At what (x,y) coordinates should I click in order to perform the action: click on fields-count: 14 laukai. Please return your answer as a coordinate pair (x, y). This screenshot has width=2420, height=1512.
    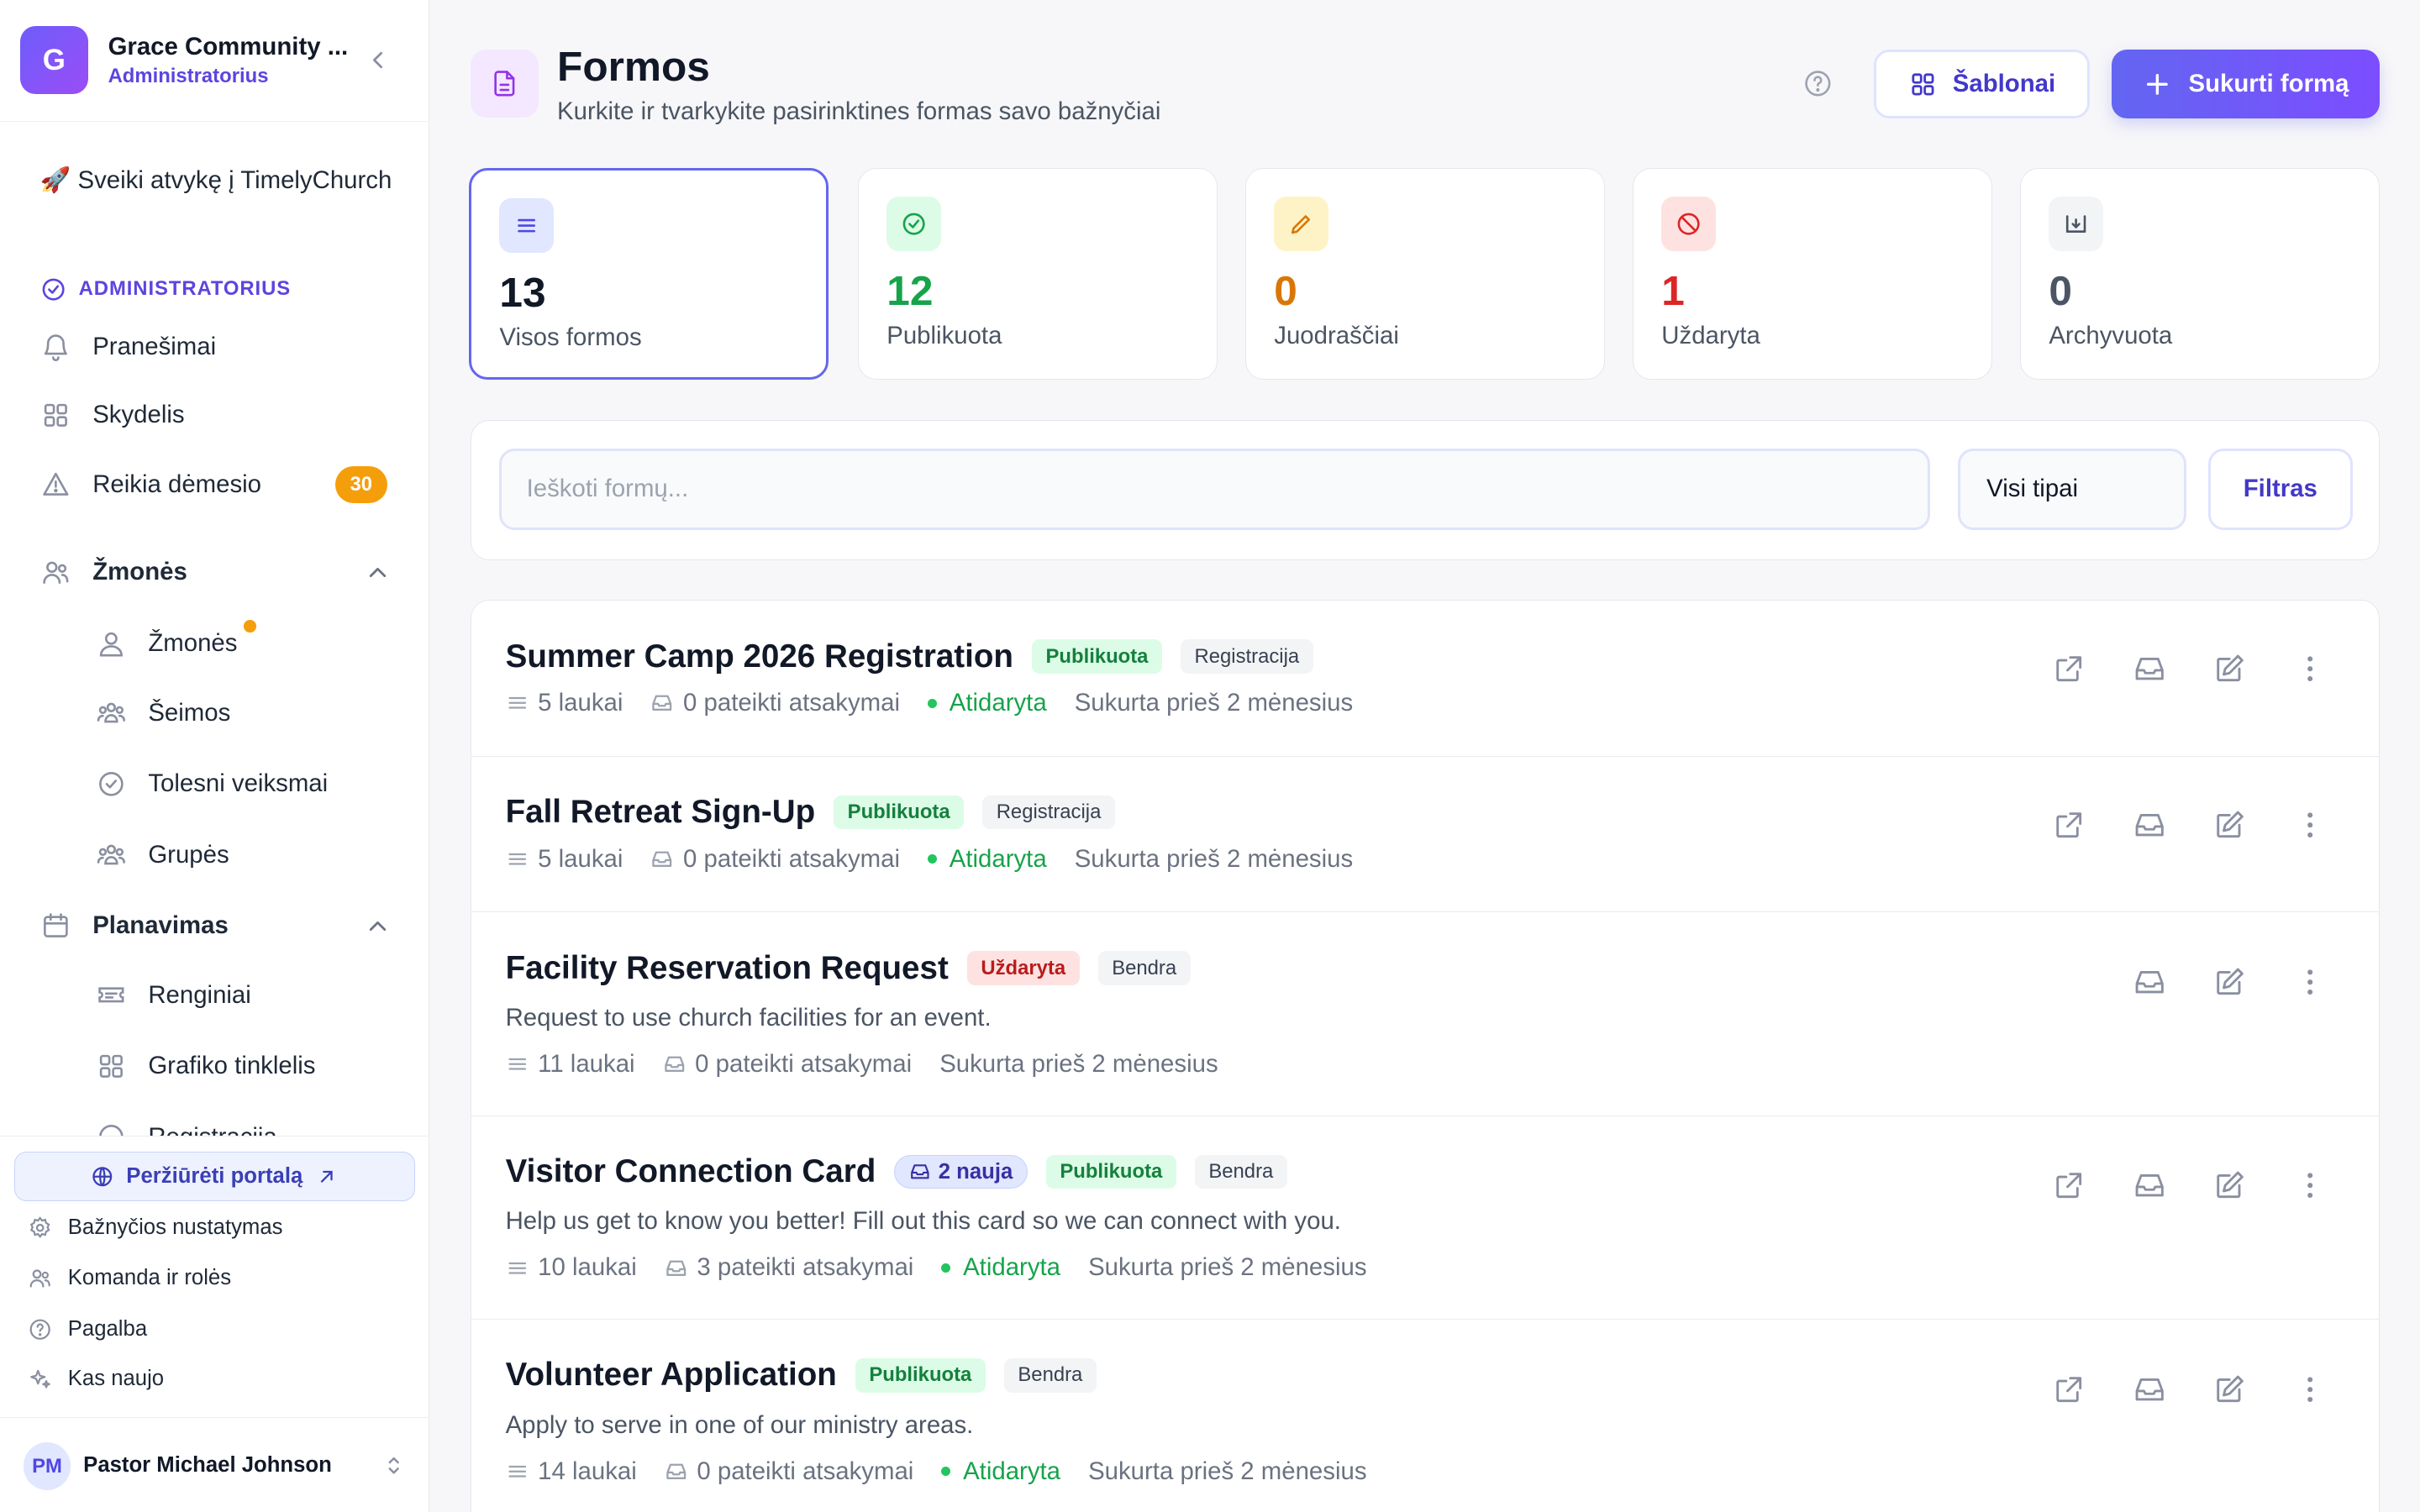
    Looking at the image, I should click on (571, 1471).